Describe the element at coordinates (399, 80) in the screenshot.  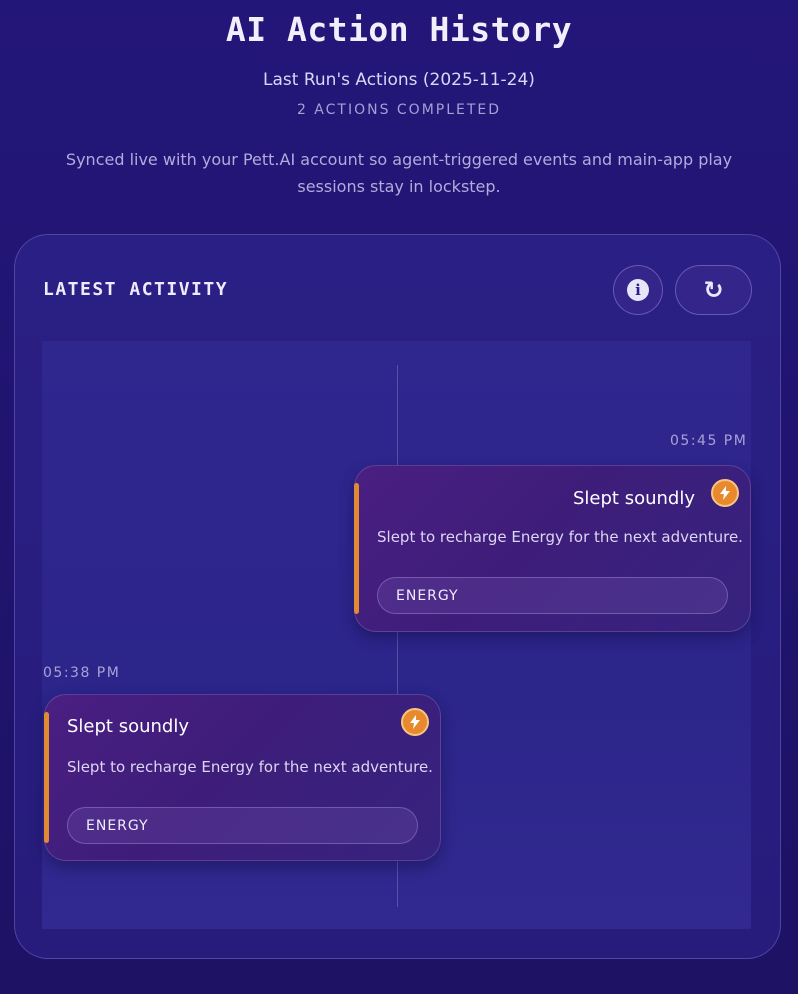
I see `run-subtitle: Last Run's Actions (2025-11-24)` at that location.